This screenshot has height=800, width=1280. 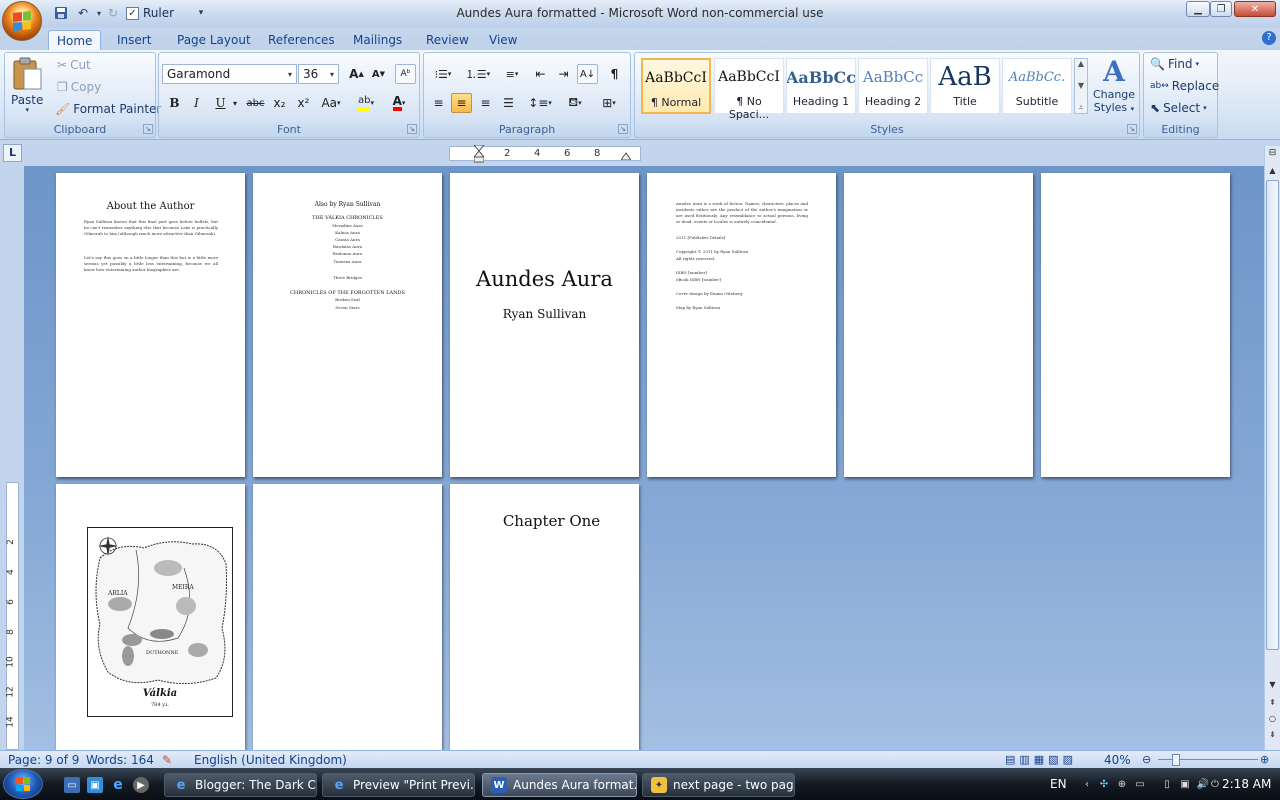 What do you see at coordinates (318, 74) in the screenshot?
I see `font-size-box: 36 ▾` at bounding box center [318, 74].